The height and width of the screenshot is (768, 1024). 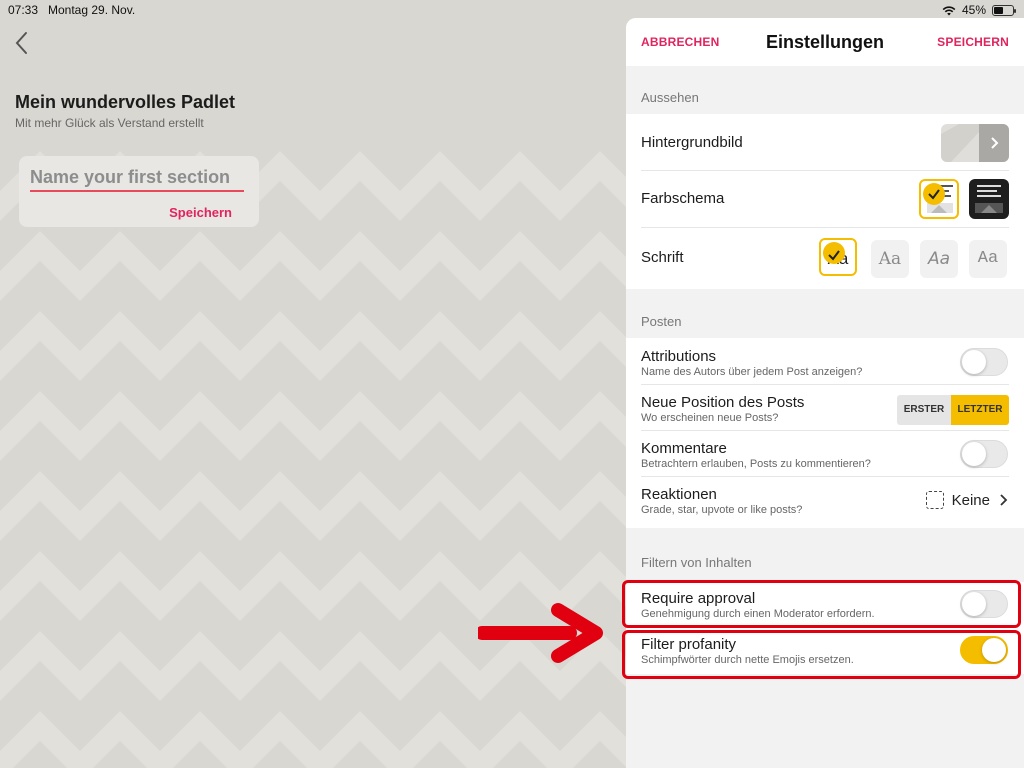 What do you see at coordinates (679, 356) in the screenshot?
I see `attributions-label: Attributions` at bounding box center [679, 356].